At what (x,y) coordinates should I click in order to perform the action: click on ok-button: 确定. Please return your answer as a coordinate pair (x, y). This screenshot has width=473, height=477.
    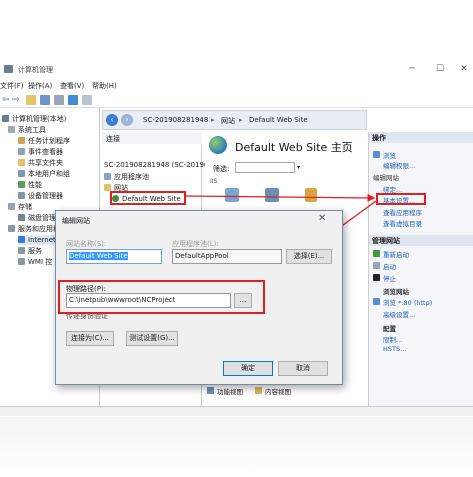
    Looking at the image, I should click on (248, 368).